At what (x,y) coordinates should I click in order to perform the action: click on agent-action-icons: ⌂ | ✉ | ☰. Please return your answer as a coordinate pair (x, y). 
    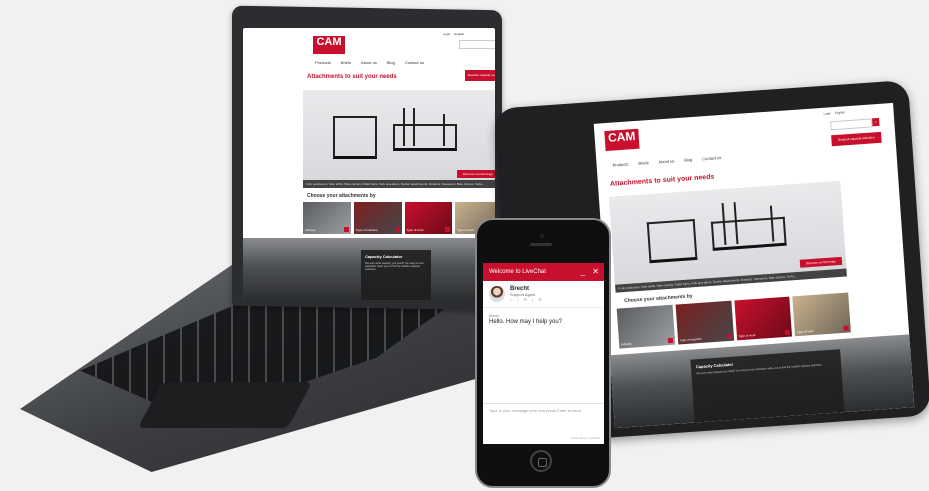
    Looking at the image, I should click on (527, 299).